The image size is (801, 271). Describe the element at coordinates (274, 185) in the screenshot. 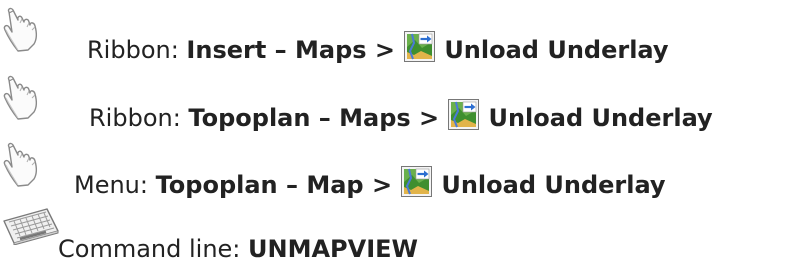

I see `menu-path: Topoplan – Map >` at that location.